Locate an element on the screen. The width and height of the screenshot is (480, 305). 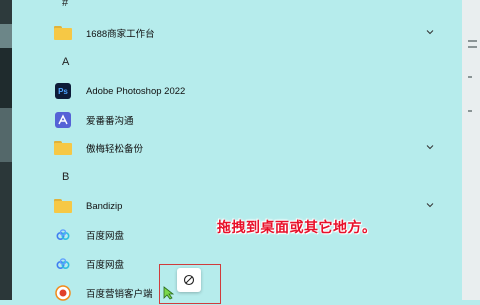
app-item-baidu-marketing: 百度营销客户端 is located at coordinates (244, 293).